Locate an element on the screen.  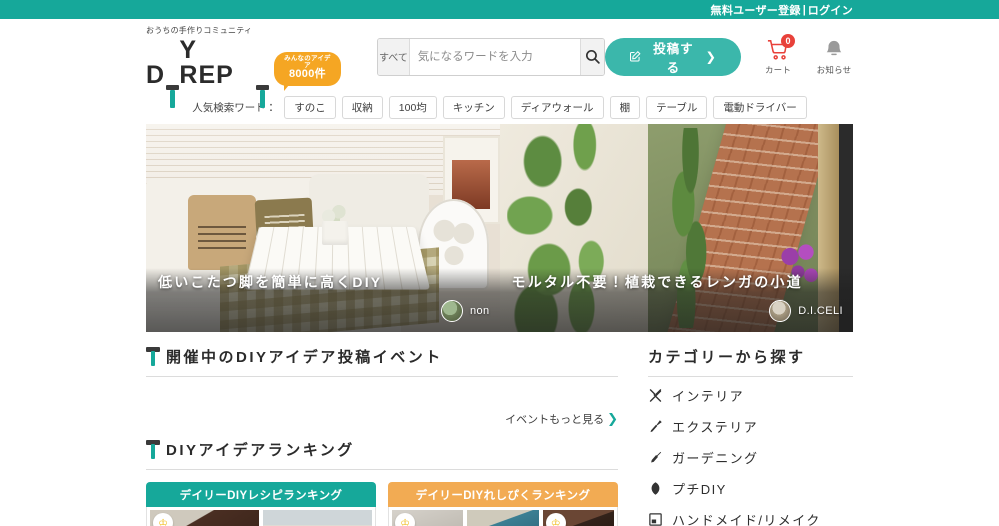
post-button-chevron: ❯ is located at coordinates (711, 57).